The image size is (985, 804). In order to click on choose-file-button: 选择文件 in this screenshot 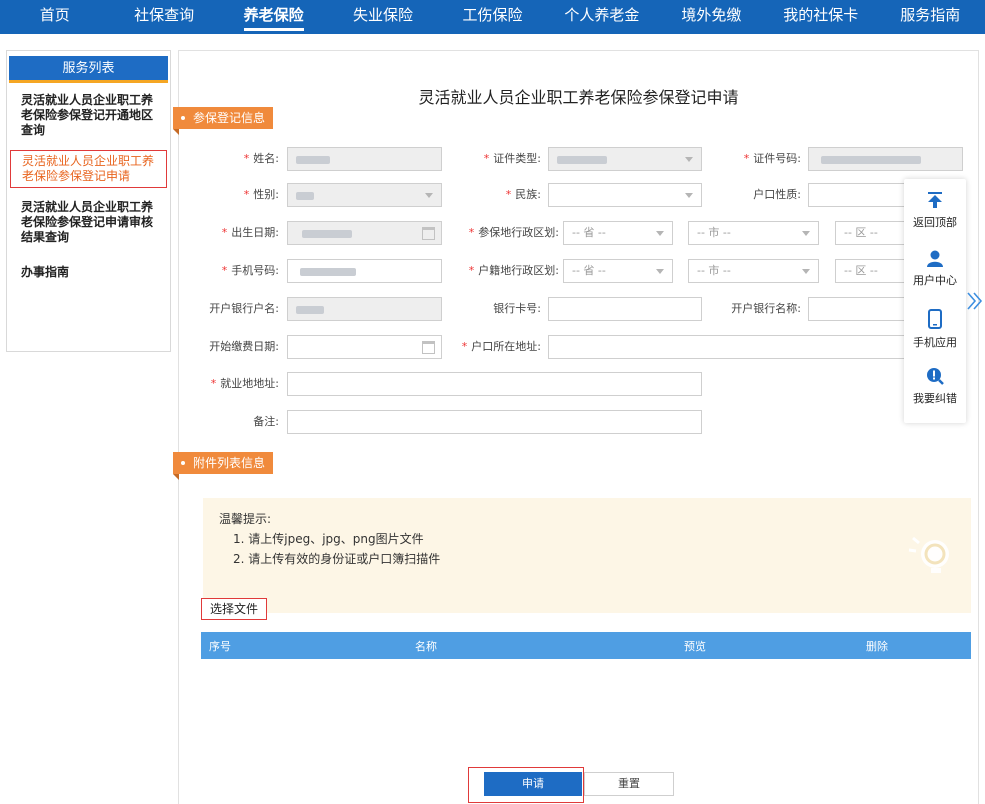, I will do `click(234, 609)`.